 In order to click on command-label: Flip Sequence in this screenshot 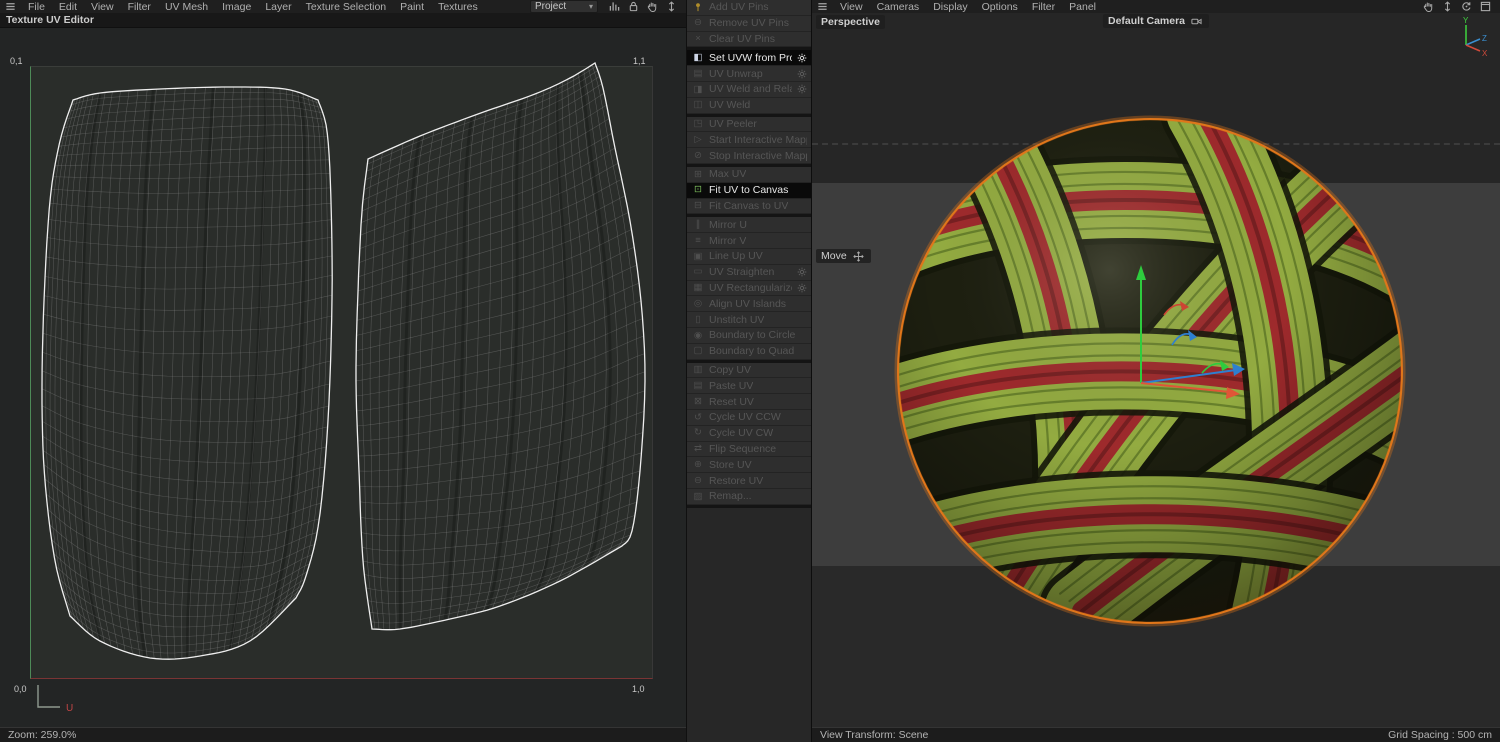, I will do `click(743, 448)`.